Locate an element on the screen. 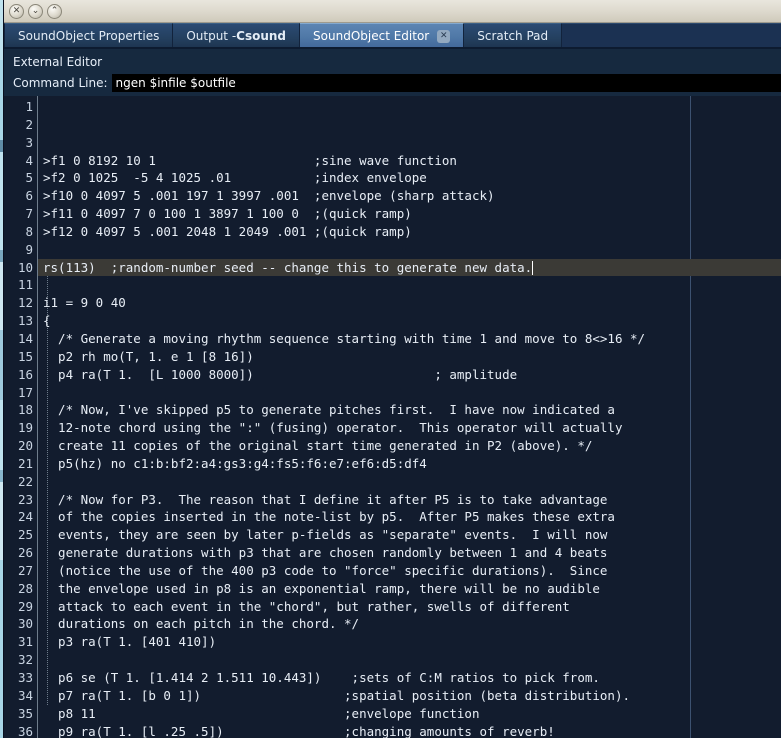 This screenshot has height=738, width=781. line-number: 13 is located at coordinates (25, 321).